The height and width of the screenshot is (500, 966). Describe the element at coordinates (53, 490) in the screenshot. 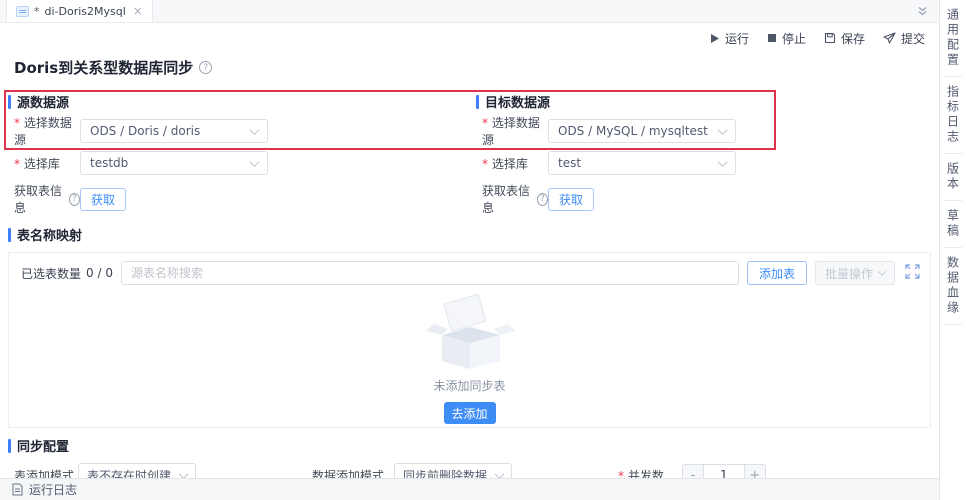

I see `run-log-label: 运行日志` at that location.